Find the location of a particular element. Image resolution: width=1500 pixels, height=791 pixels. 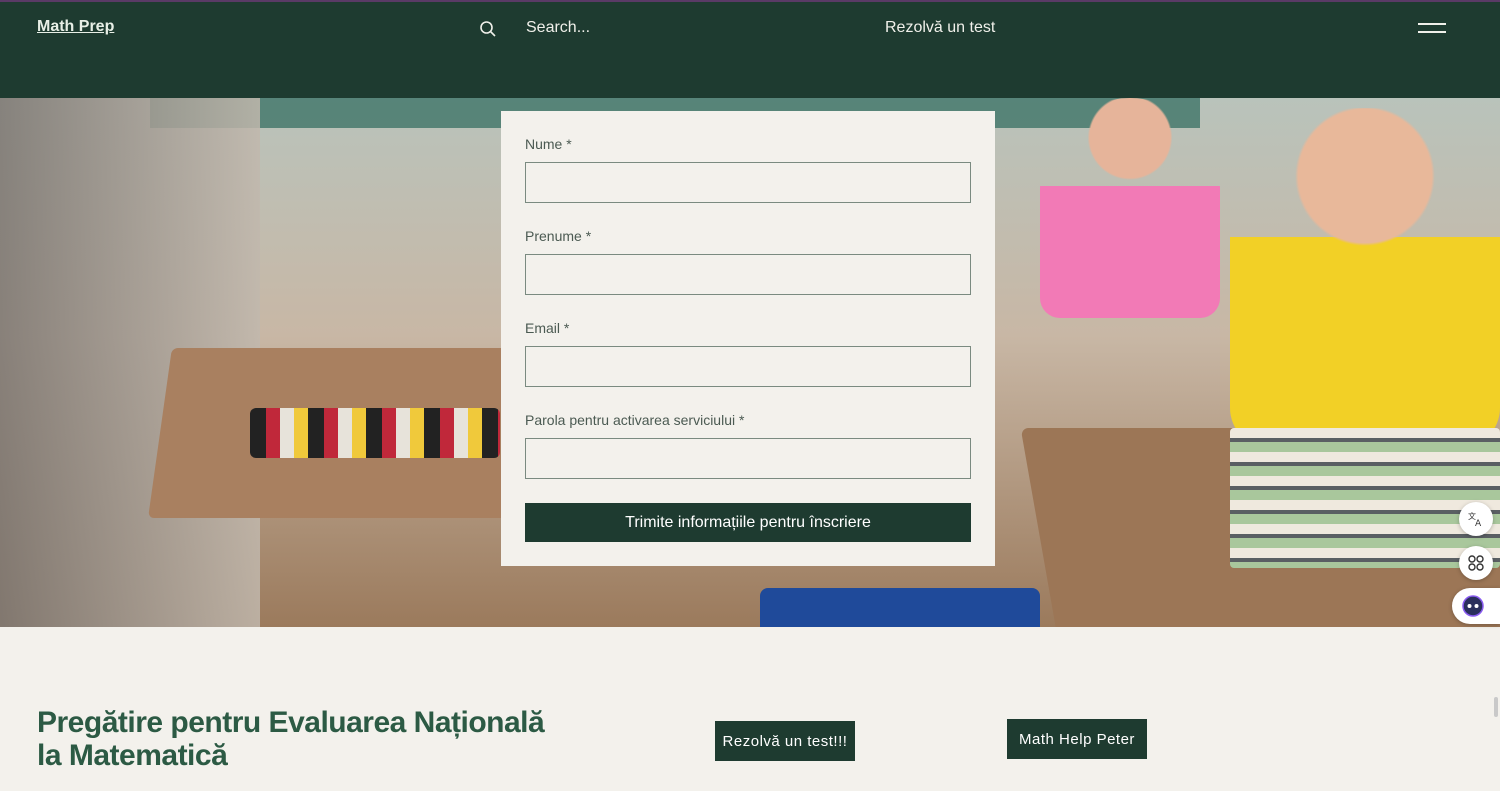

apps-icon is located at coordinates (1476, 563).